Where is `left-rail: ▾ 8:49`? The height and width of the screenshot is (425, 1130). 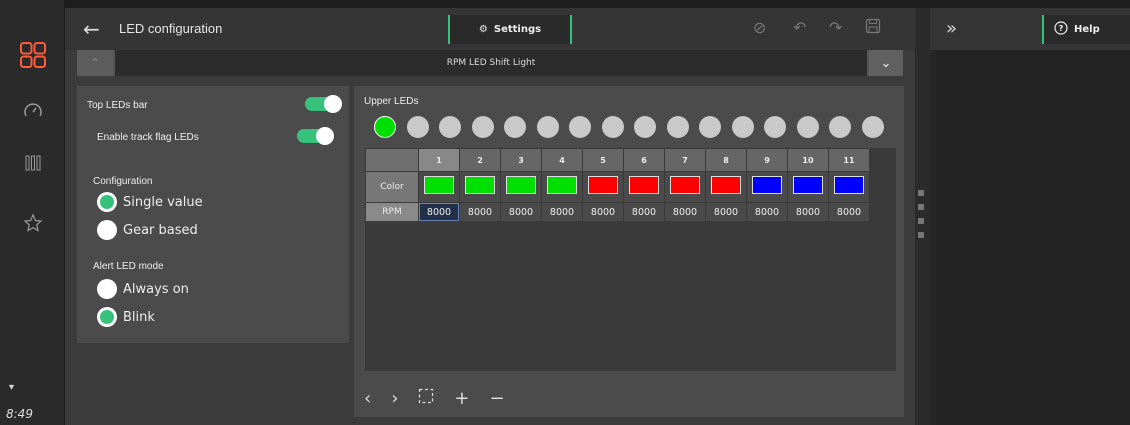
left-rail: ▾ 8:49 is located at coordinates (32, 212).